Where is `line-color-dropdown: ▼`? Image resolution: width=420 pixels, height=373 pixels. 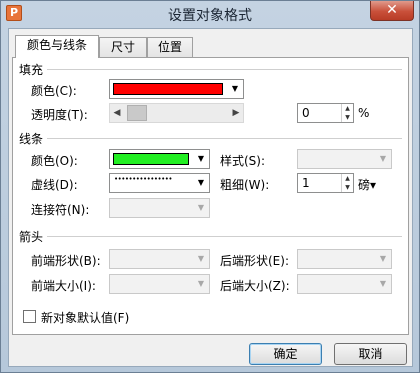
line-color-dropdown: ▼ is located at coordinates (159, 159).